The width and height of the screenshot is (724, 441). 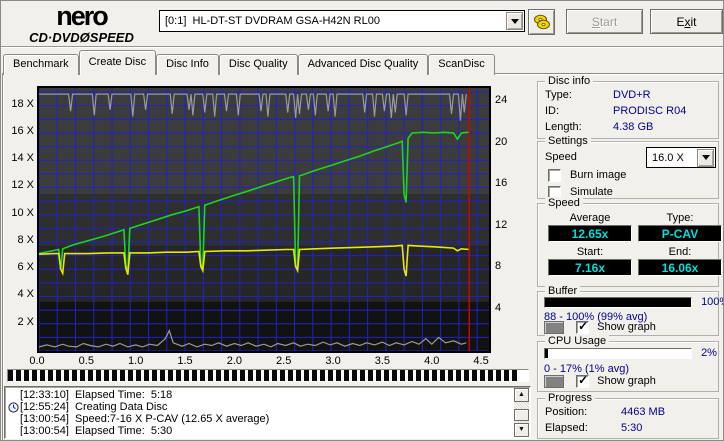 I want to click on cpu-meter, so click(x=618, y=353).